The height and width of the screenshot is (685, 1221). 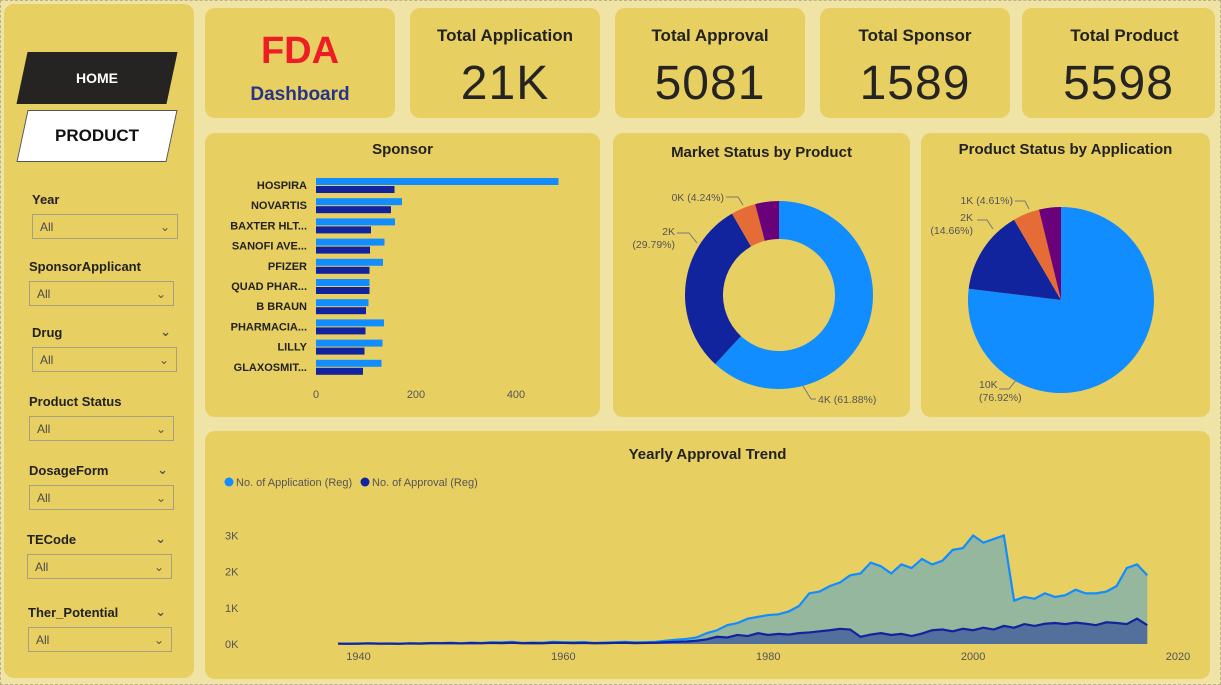 I want to click on pie-data-label: 10K, so click(x=988, y=385).